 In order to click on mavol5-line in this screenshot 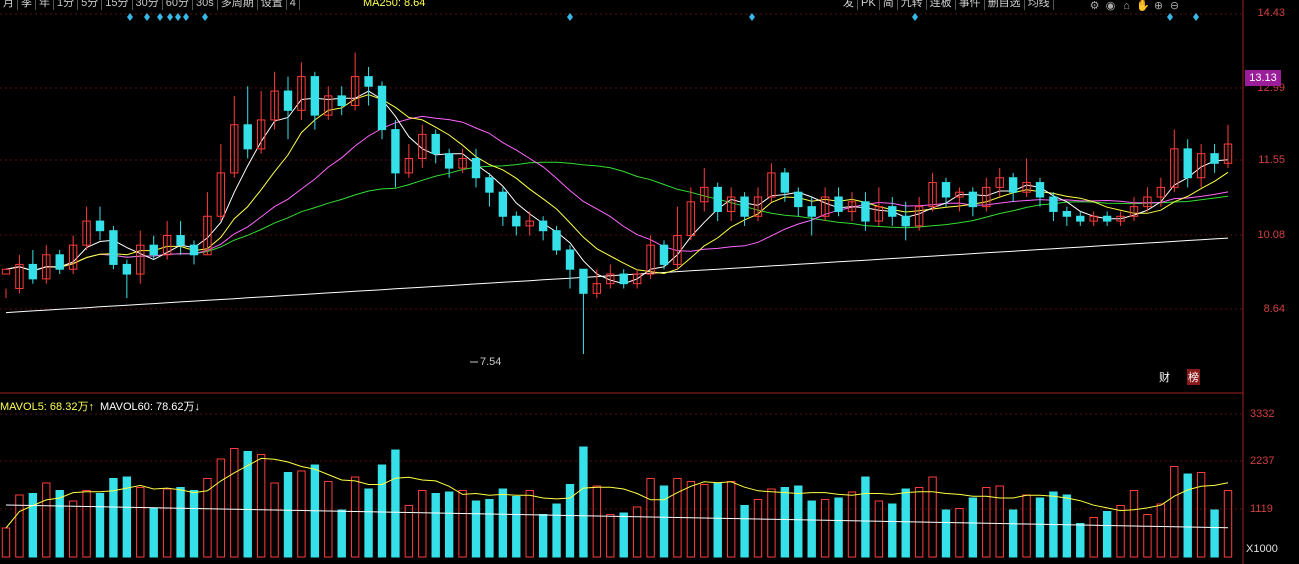, I will do `click(617, 493)`.